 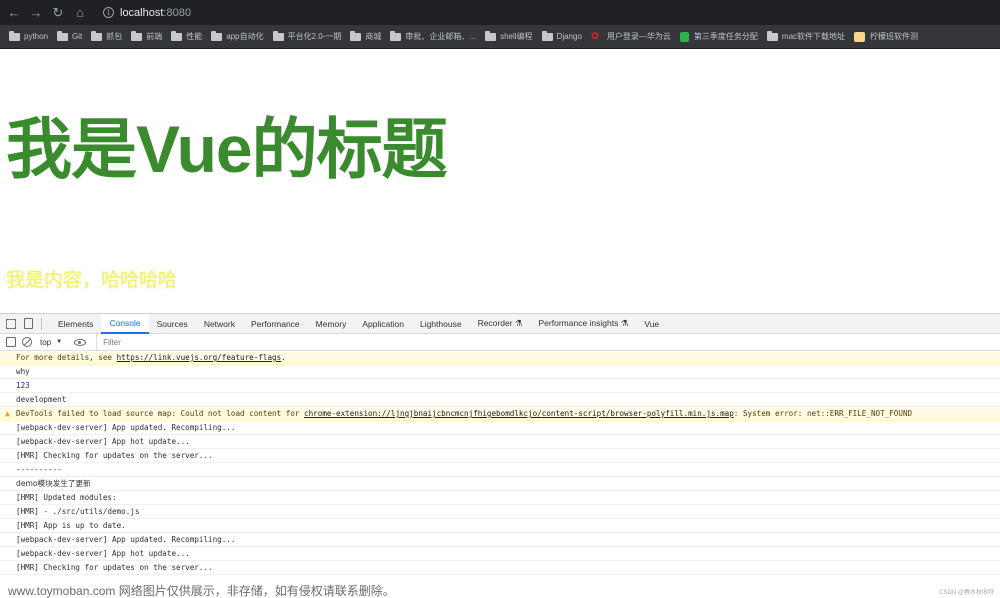 What do you see at coordinates (199, 357) in the screenshot?
I see `console-link: https://link.vuejs.org/feature-flags` at bounding box center [199, 357].